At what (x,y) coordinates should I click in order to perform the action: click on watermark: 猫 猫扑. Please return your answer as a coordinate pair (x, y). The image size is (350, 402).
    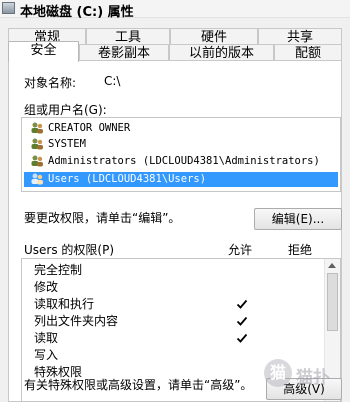
    Looking at the image, I should click on (307, 379).